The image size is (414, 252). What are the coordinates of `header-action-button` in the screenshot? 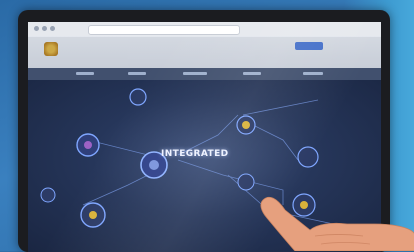 It's located at (309, 46).